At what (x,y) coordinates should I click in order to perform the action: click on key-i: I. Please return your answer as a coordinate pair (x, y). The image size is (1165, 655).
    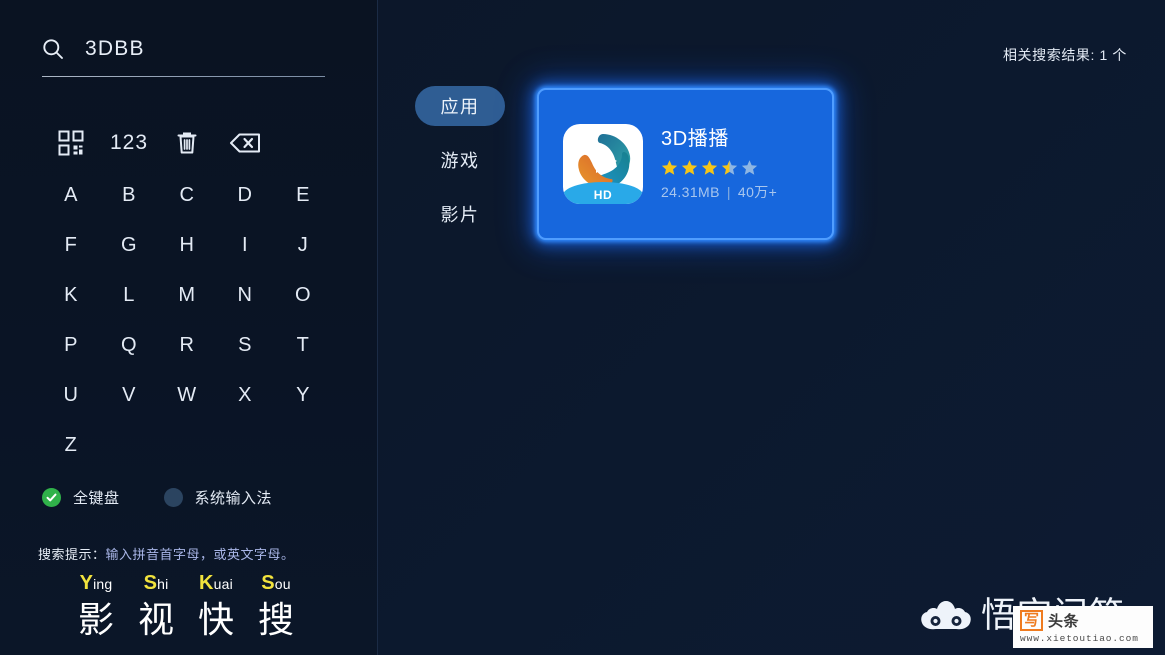
    Looking at the image, I should click on (245, 245).